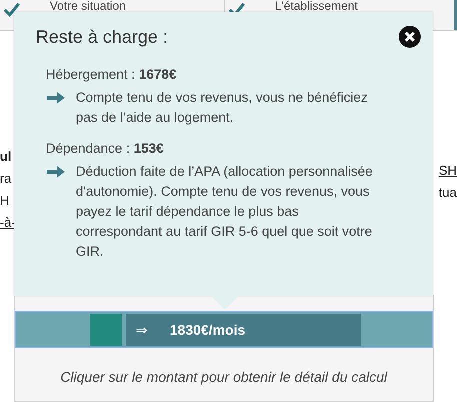 The image size is (457, 402). What do you see at coordinates (8, 223) in the screenshot?
I see `link-text: -à-` at bounding box center [8, 223].